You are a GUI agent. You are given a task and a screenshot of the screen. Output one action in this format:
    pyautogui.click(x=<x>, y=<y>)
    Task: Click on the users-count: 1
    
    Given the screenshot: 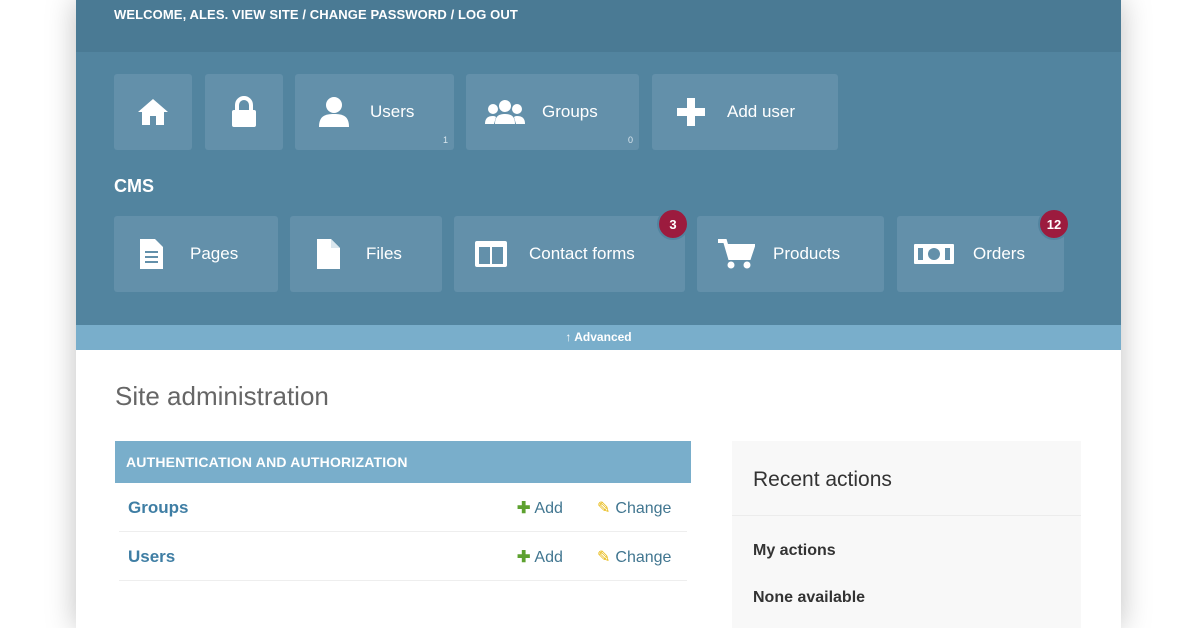 What is the action you would take?
    pyautogui.click(x=445, y=140)
    